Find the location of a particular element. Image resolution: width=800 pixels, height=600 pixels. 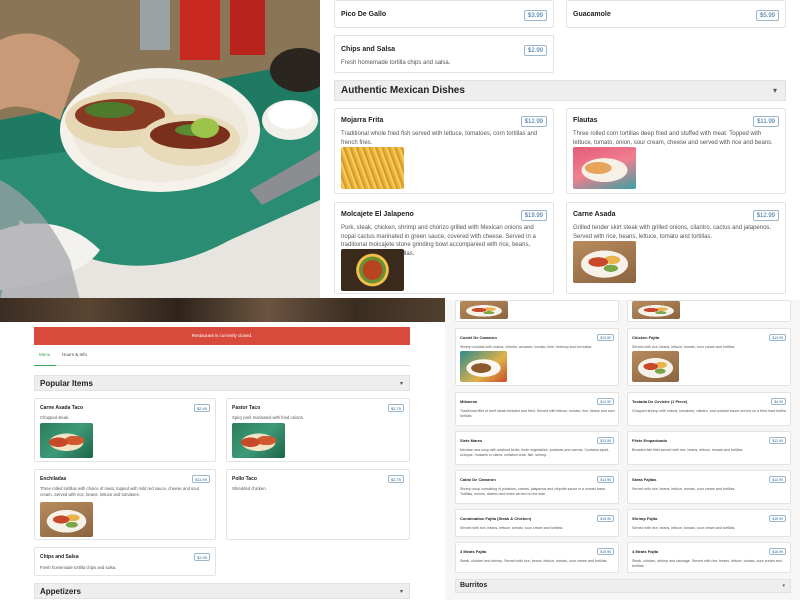

item-price: $19.99 is located at coordinates (533, 215).